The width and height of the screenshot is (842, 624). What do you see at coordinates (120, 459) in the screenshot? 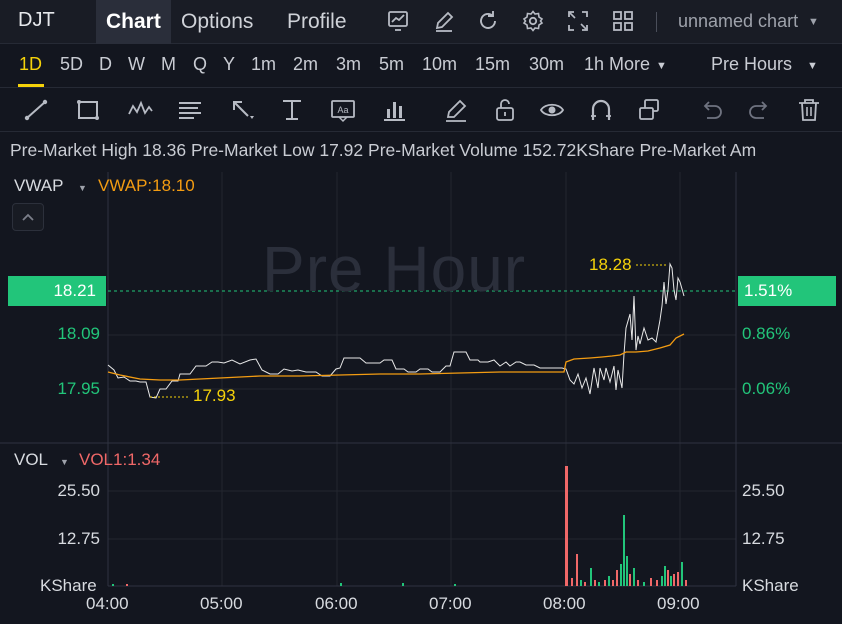
I see `vol-value: VOL1:1.34` at bounding box center [120, 459].